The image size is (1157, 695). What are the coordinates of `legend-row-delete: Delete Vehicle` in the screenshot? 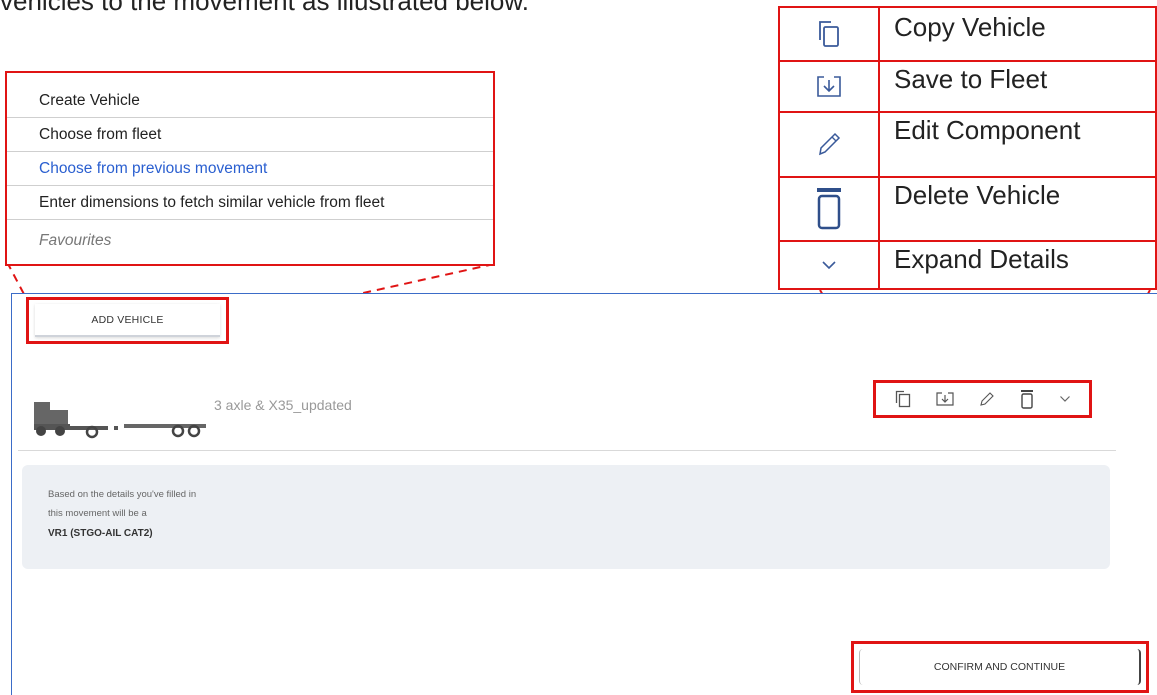 It's located at (967, 209).